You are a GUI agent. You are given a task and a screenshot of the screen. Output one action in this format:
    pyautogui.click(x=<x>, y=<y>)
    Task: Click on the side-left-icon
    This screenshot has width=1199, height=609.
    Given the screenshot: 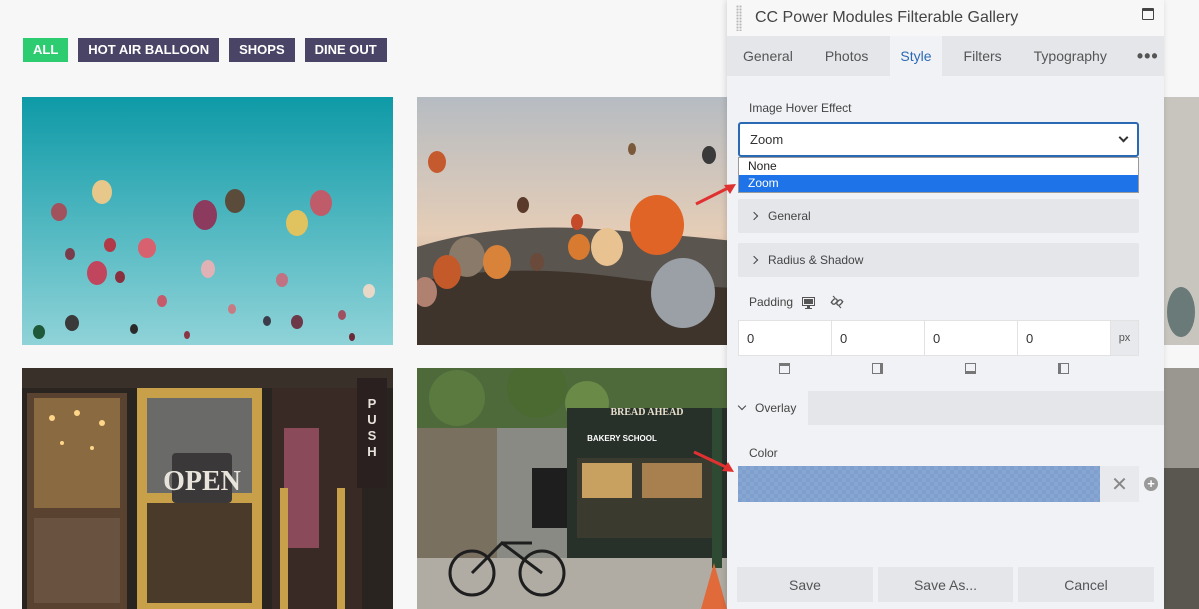 What is the action you would take?
    pyautogui.click(x=1063, y=368)
    